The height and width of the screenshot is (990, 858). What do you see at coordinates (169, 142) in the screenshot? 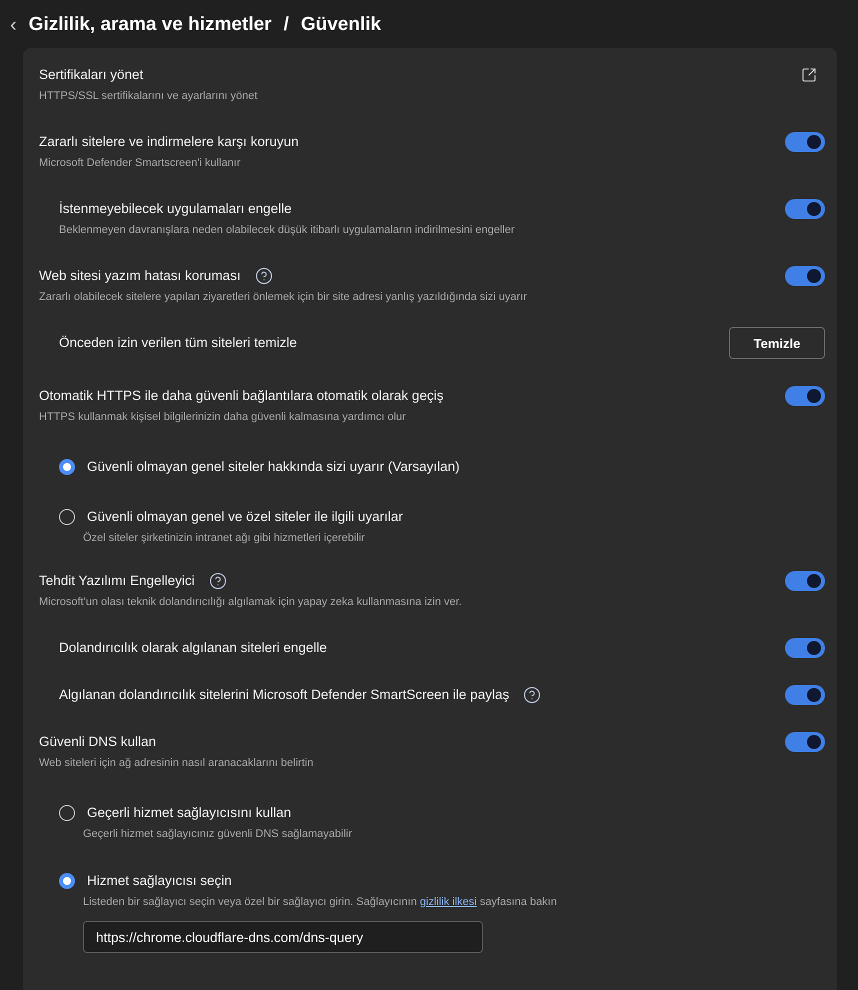
I see `setting-title: Zararlı sitelere ve indirmelere karşı koruyun` at bounding box center [169, 142].